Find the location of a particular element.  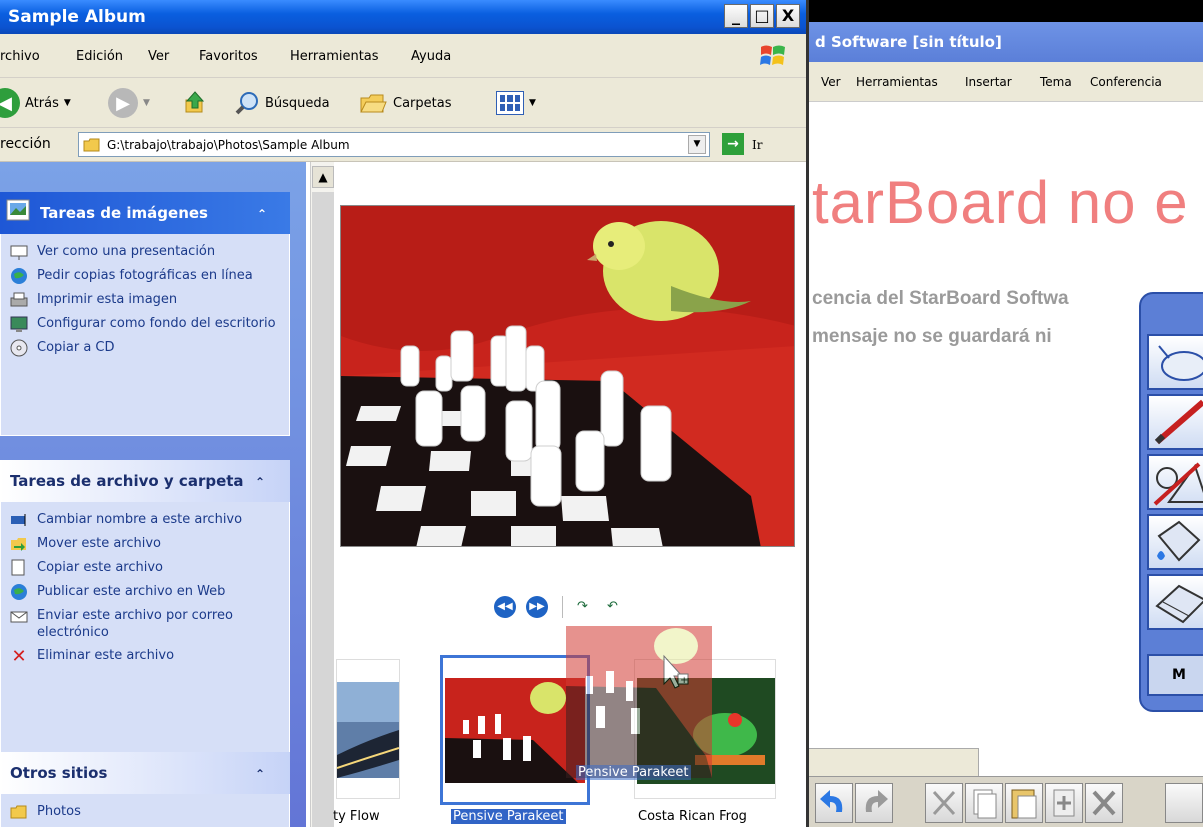

dragged-parakeet-photo: + is located at coordinates (639, 702).